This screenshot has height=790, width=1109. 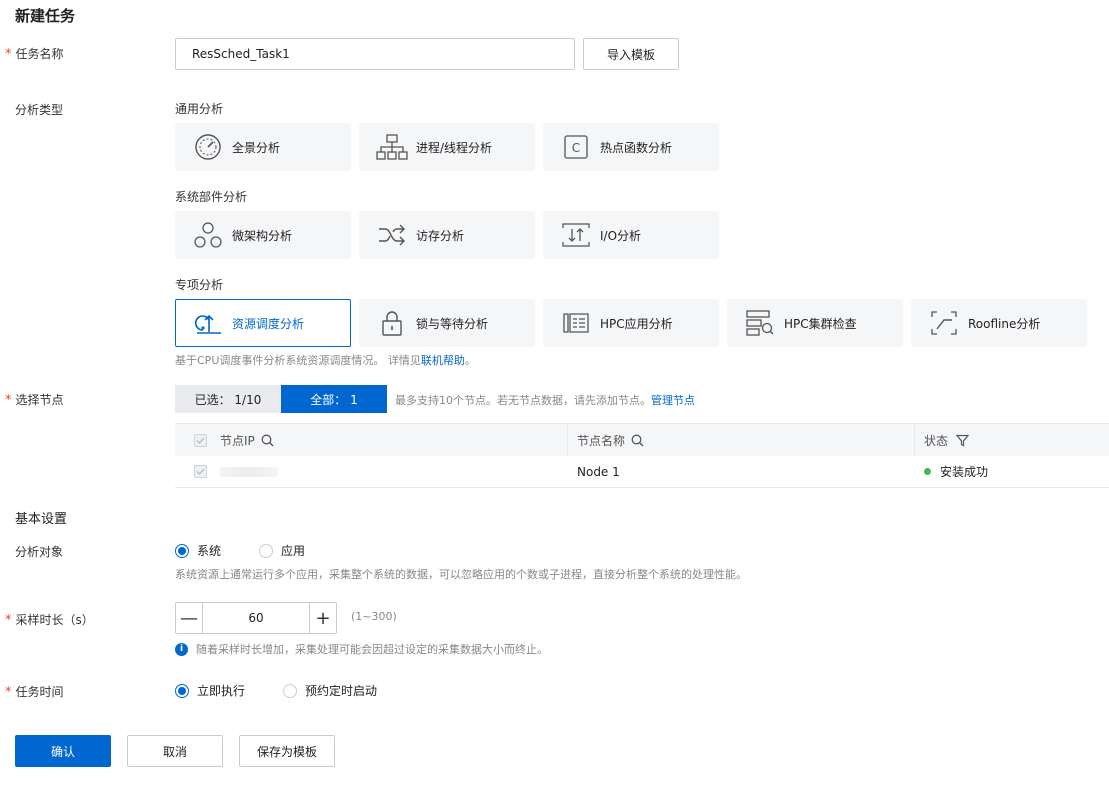 I want to click on system-analysis-cards: 微架构分析 访存分析 I/O分析, so click(x=447, y=235).